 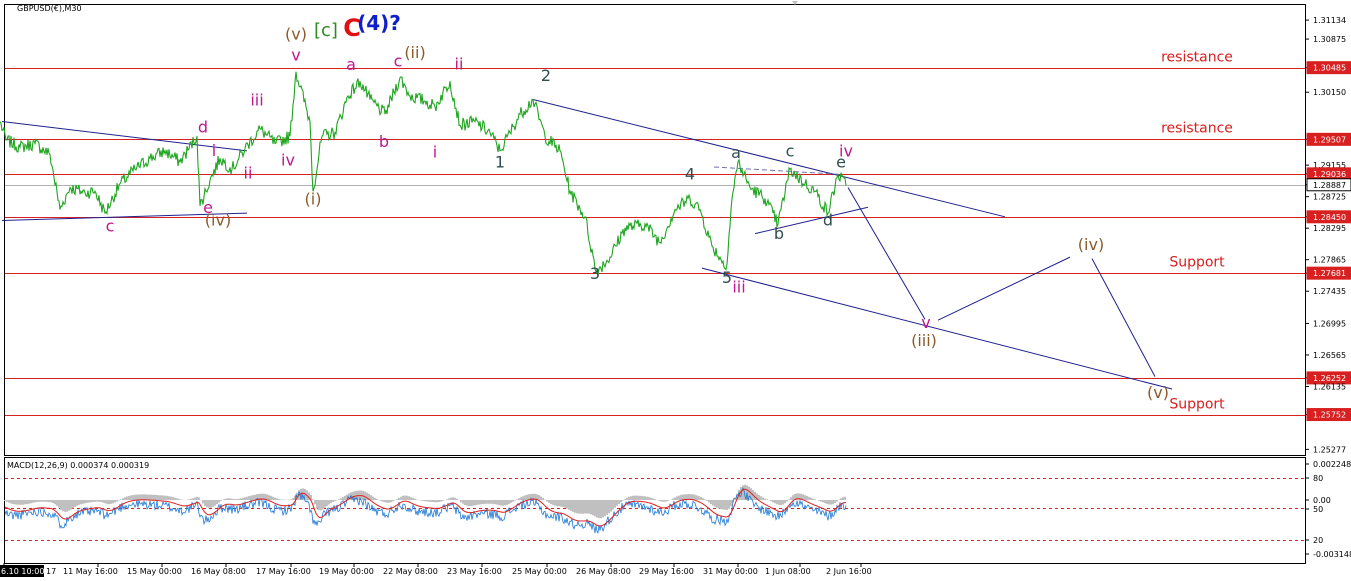 I want to click on y-tick-label-4: 1.29507, so click(x=1329, y=139).